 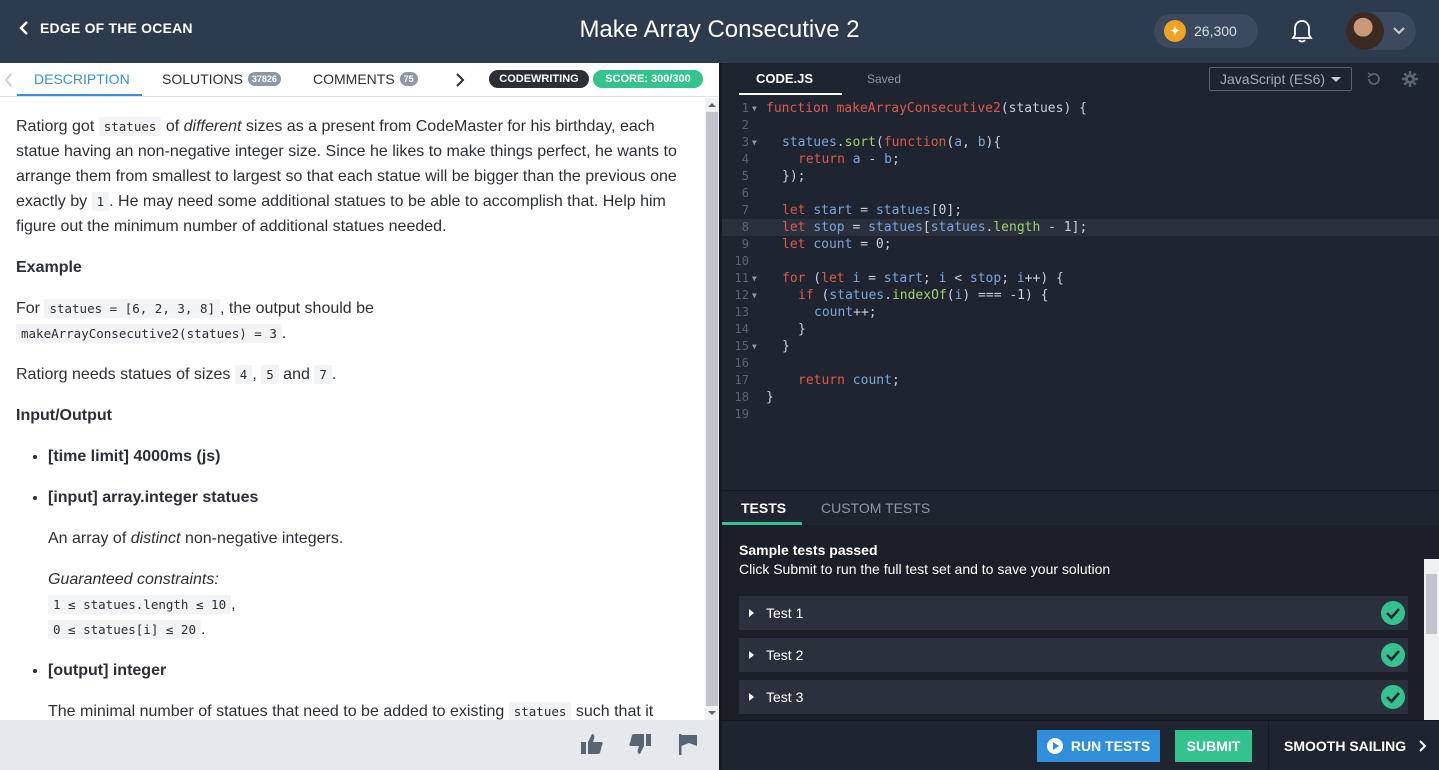 I want to click on example-heading: Example, so click(x=49, y=267).